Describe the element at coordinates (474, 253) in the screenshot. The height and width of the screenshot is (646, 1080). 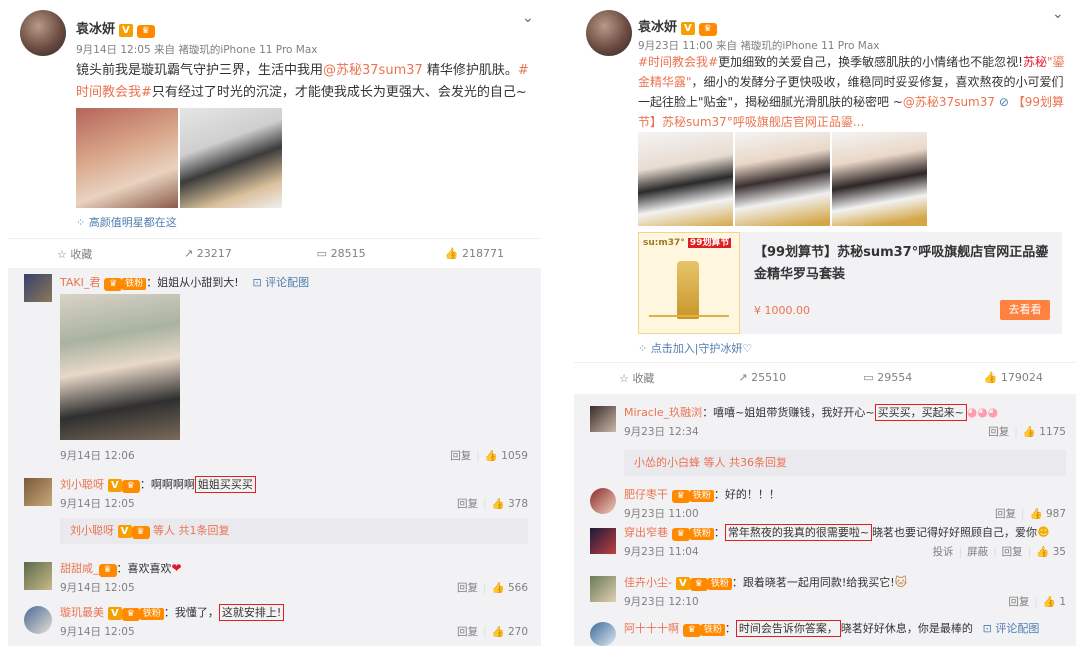
I see `like-button: 👍 218771` at that location.